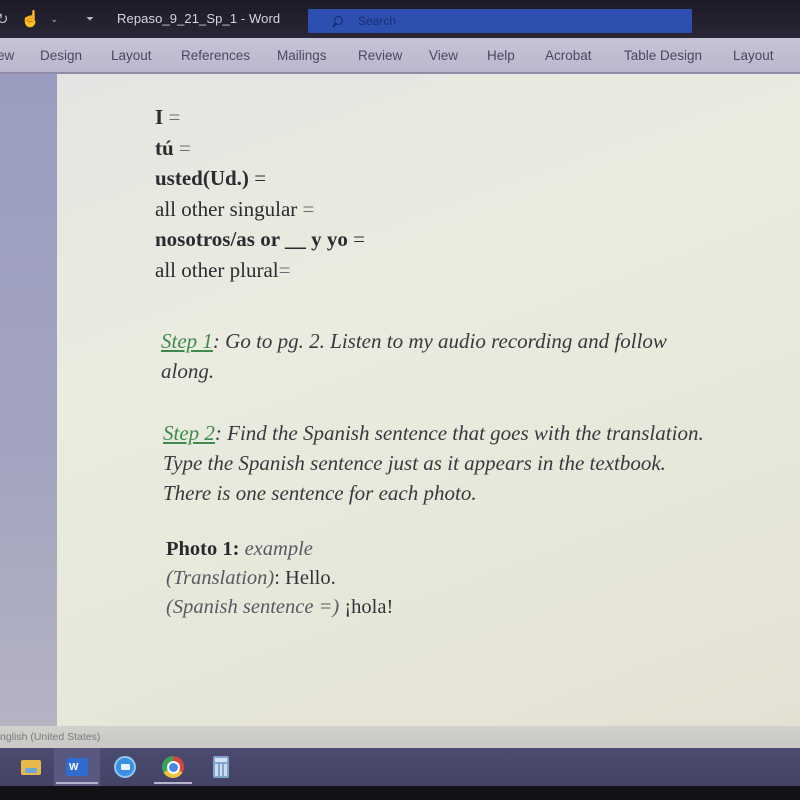  I want to click on search-icon, so click(337, 21).